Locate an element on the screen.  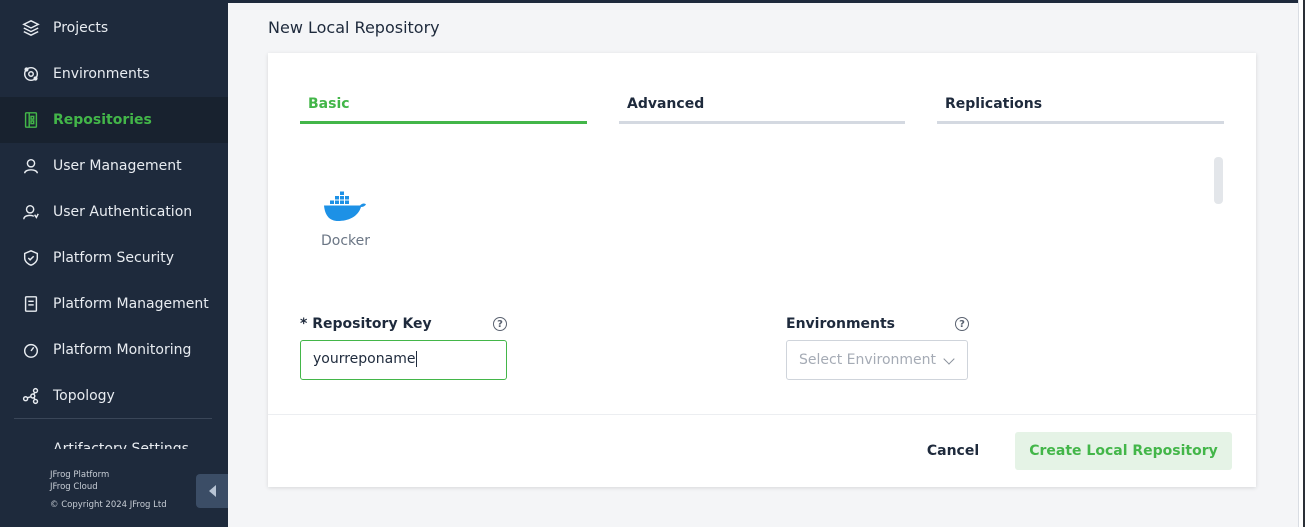
tab-label: Advanced is located at coordinates (666, 104).